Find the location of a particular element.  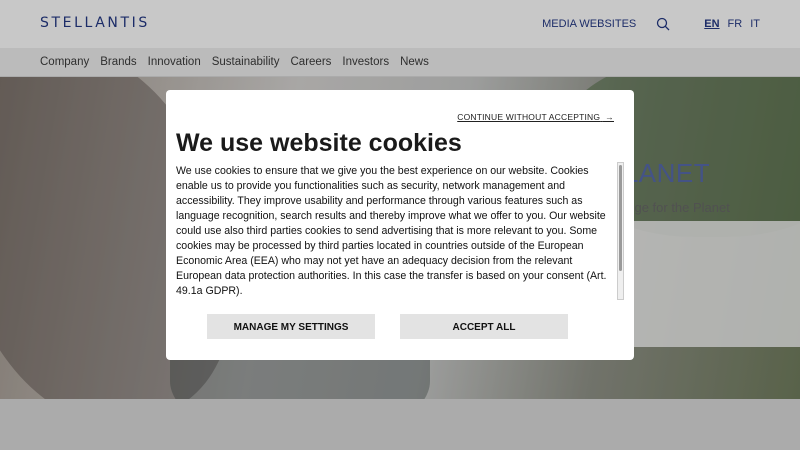

dialog-title: We use website cookies is located at coordinates (319, 143).